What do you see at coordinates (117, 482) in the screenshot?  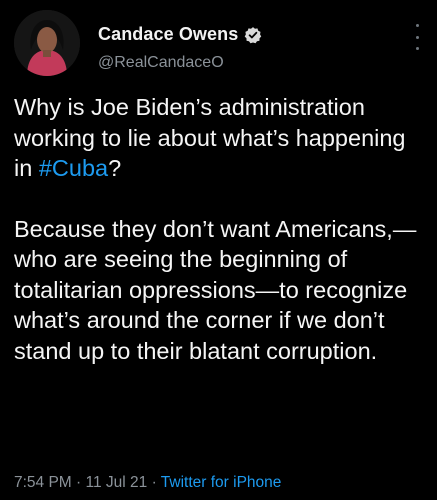 I see `tweet-date: 11 Jul 21` at bounding box center [117, 482].